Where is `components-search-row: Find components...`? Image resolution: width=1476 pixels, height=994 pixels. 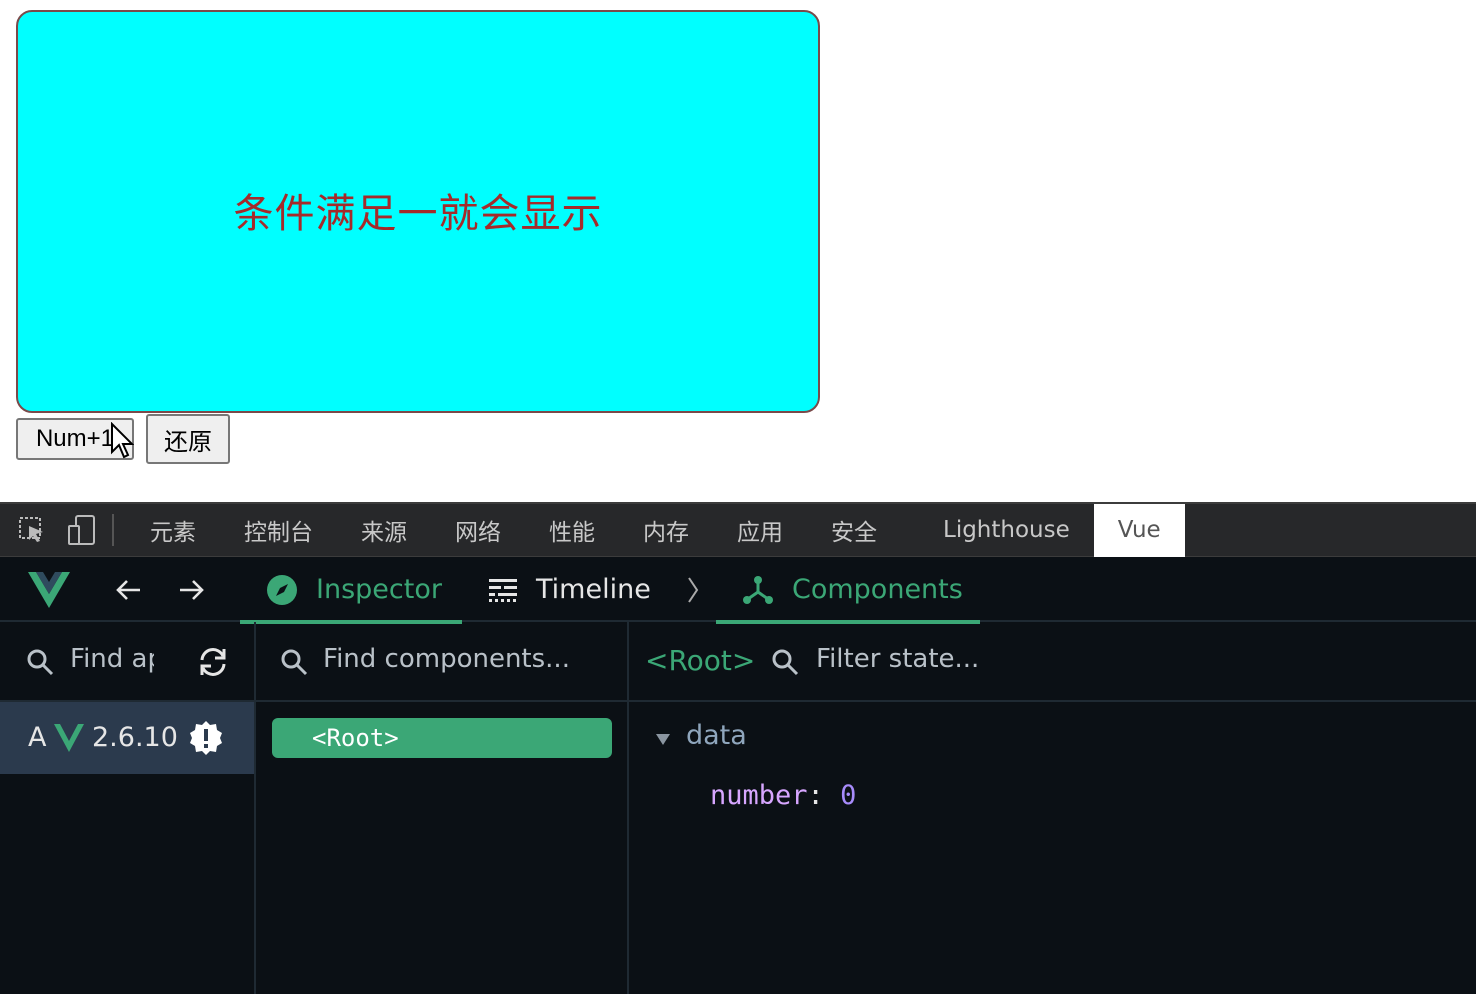 components-search-row: Find components... is located at coordinates (441, 662).